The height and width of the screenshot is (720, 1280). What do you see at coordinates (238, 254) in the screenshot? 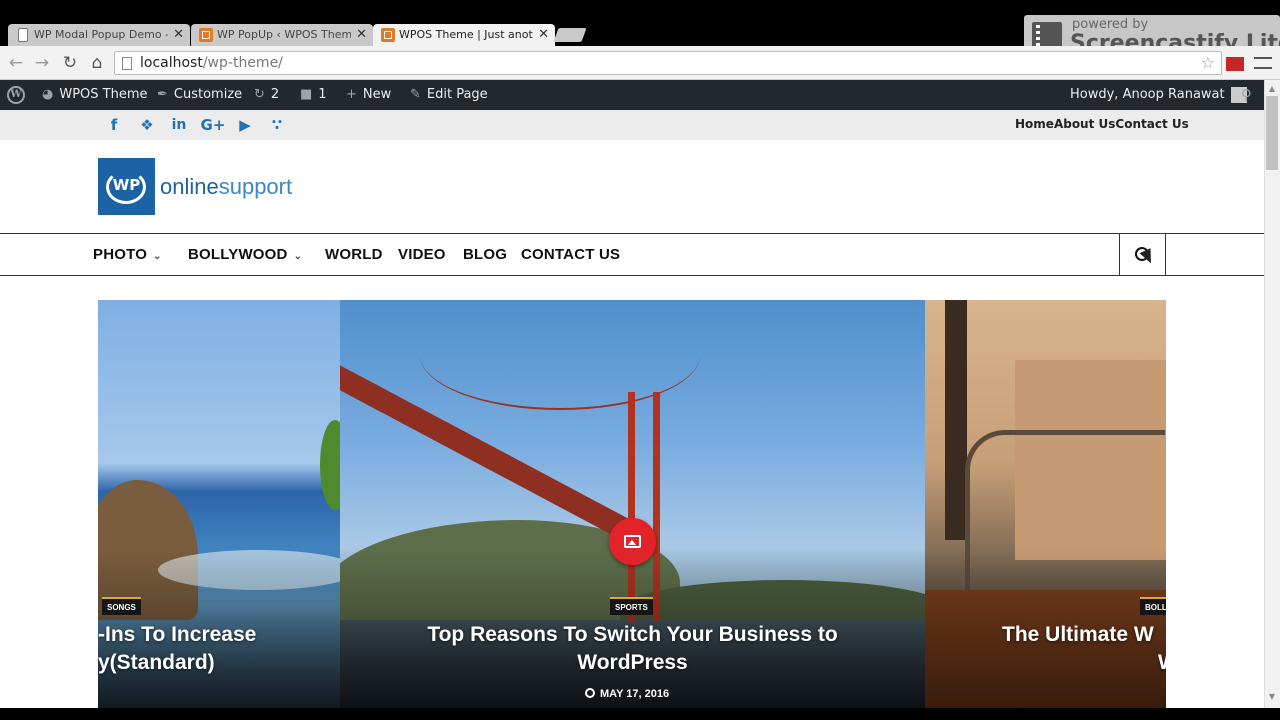
I see `nav-label: BOLLYWOOD` at bounding box center [238, 254].